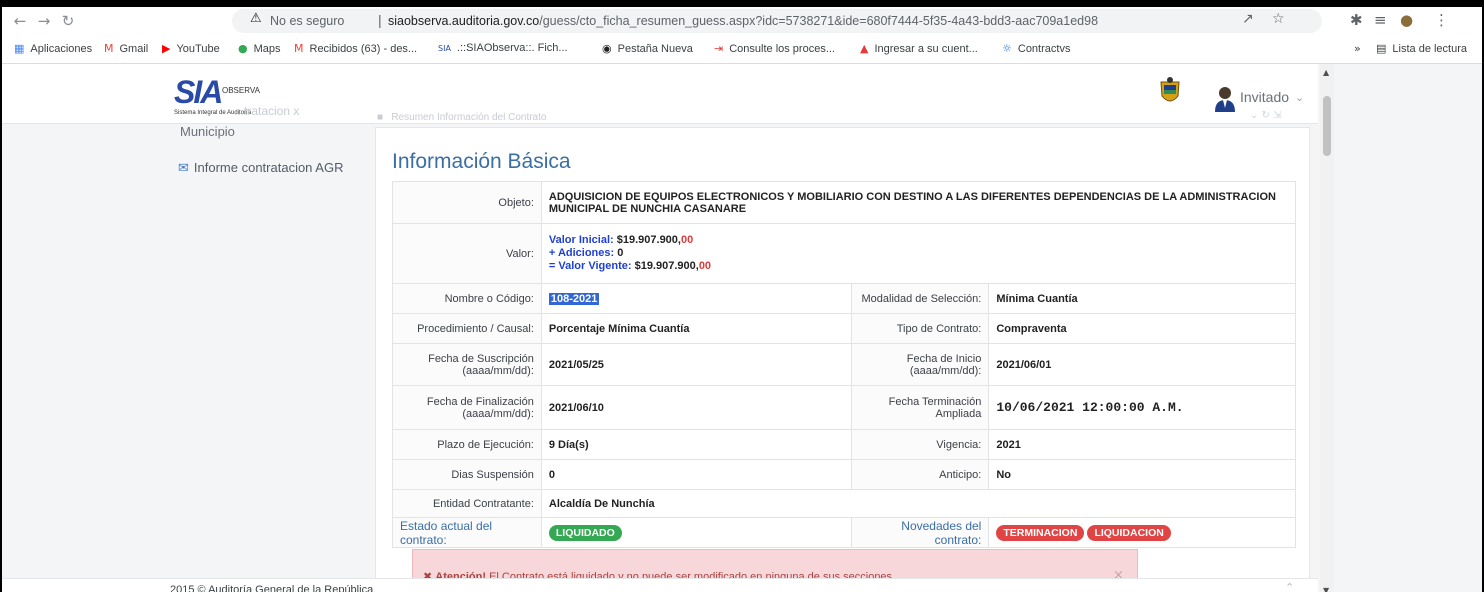 Image resolution: width=1484 pixels, height=592 pixels. Describe the element at coordinates (1289, 586) in the screenshot. I see `scroll-top-chevron-icon: ⌃` at that location.